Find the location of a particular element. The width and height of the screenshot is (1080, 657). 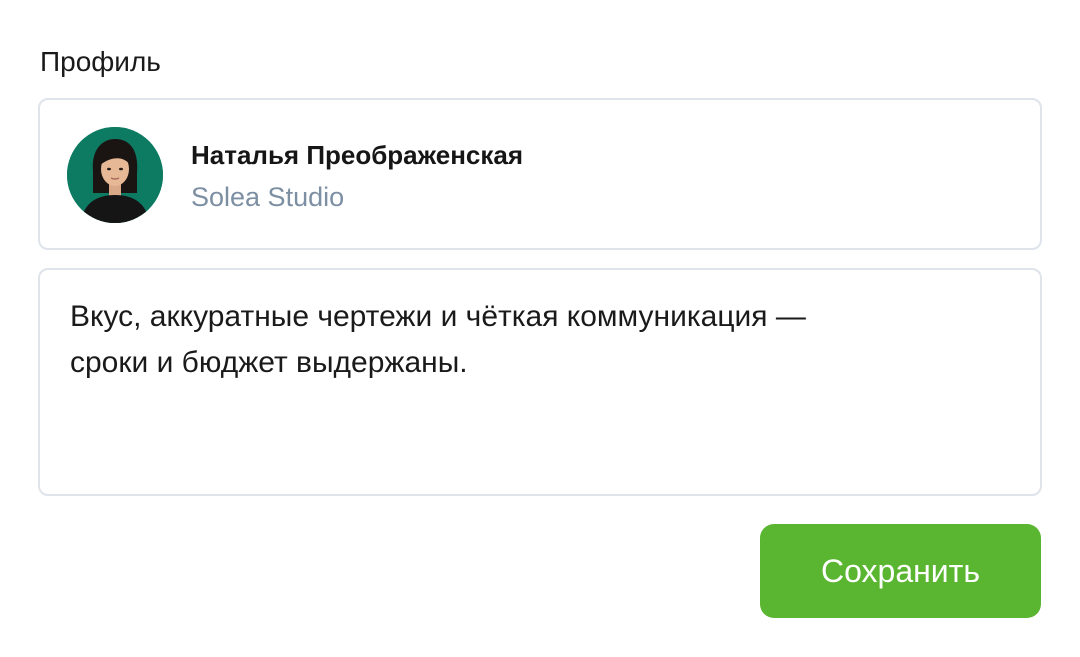

avatar-portrait-icon is located at coordinates (115, 175).